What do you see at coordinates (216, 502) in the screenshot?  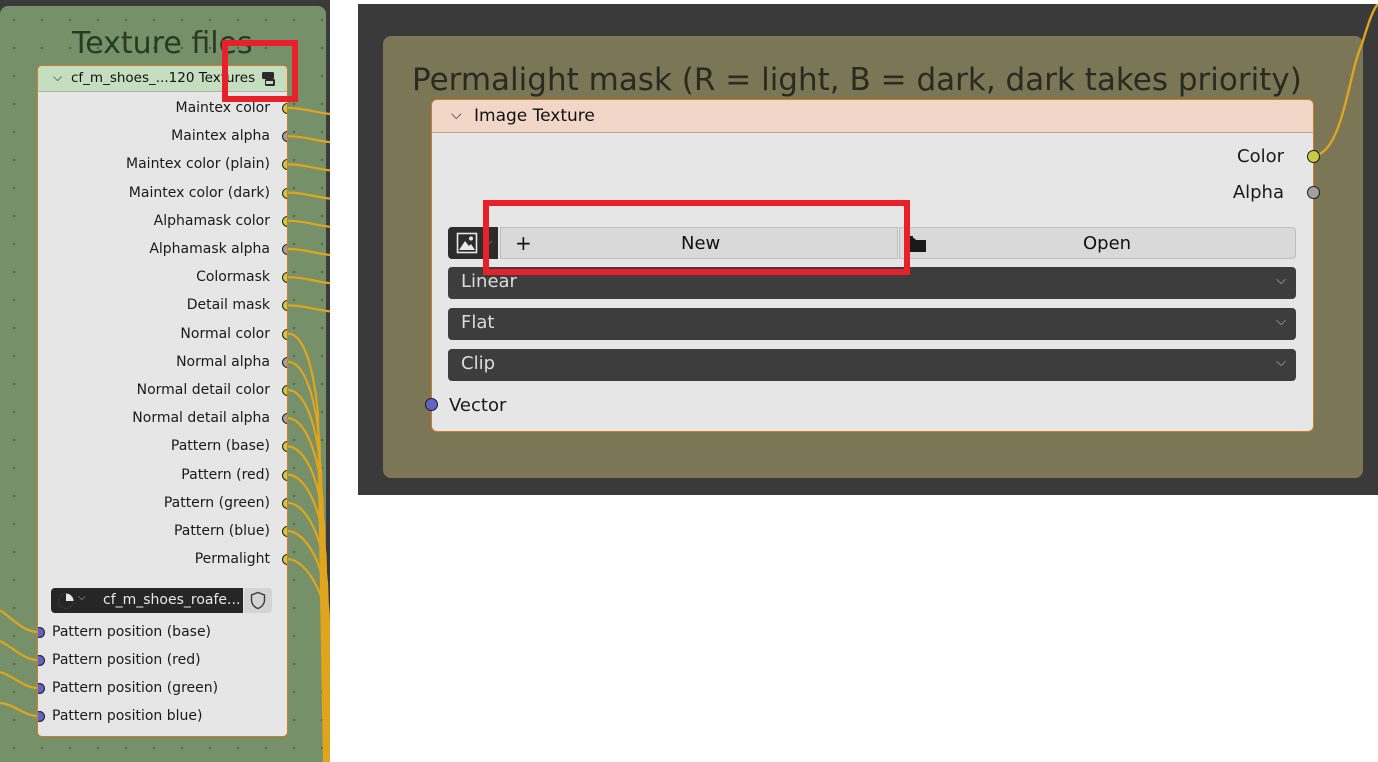 I see `output-label: Pattern (green)` at bounding box center [216, 502].